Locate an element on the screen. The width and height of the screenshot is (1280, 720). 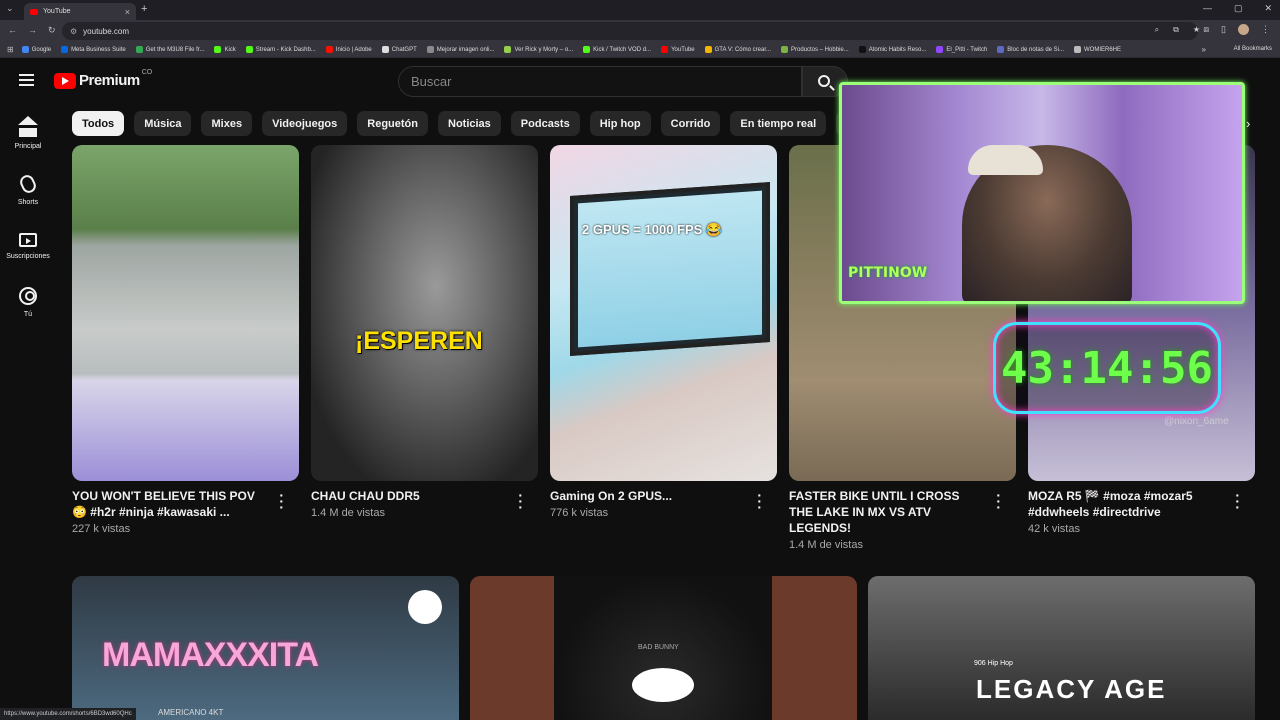
chip-3: Videojuegos is located at coordinates (305, 123).